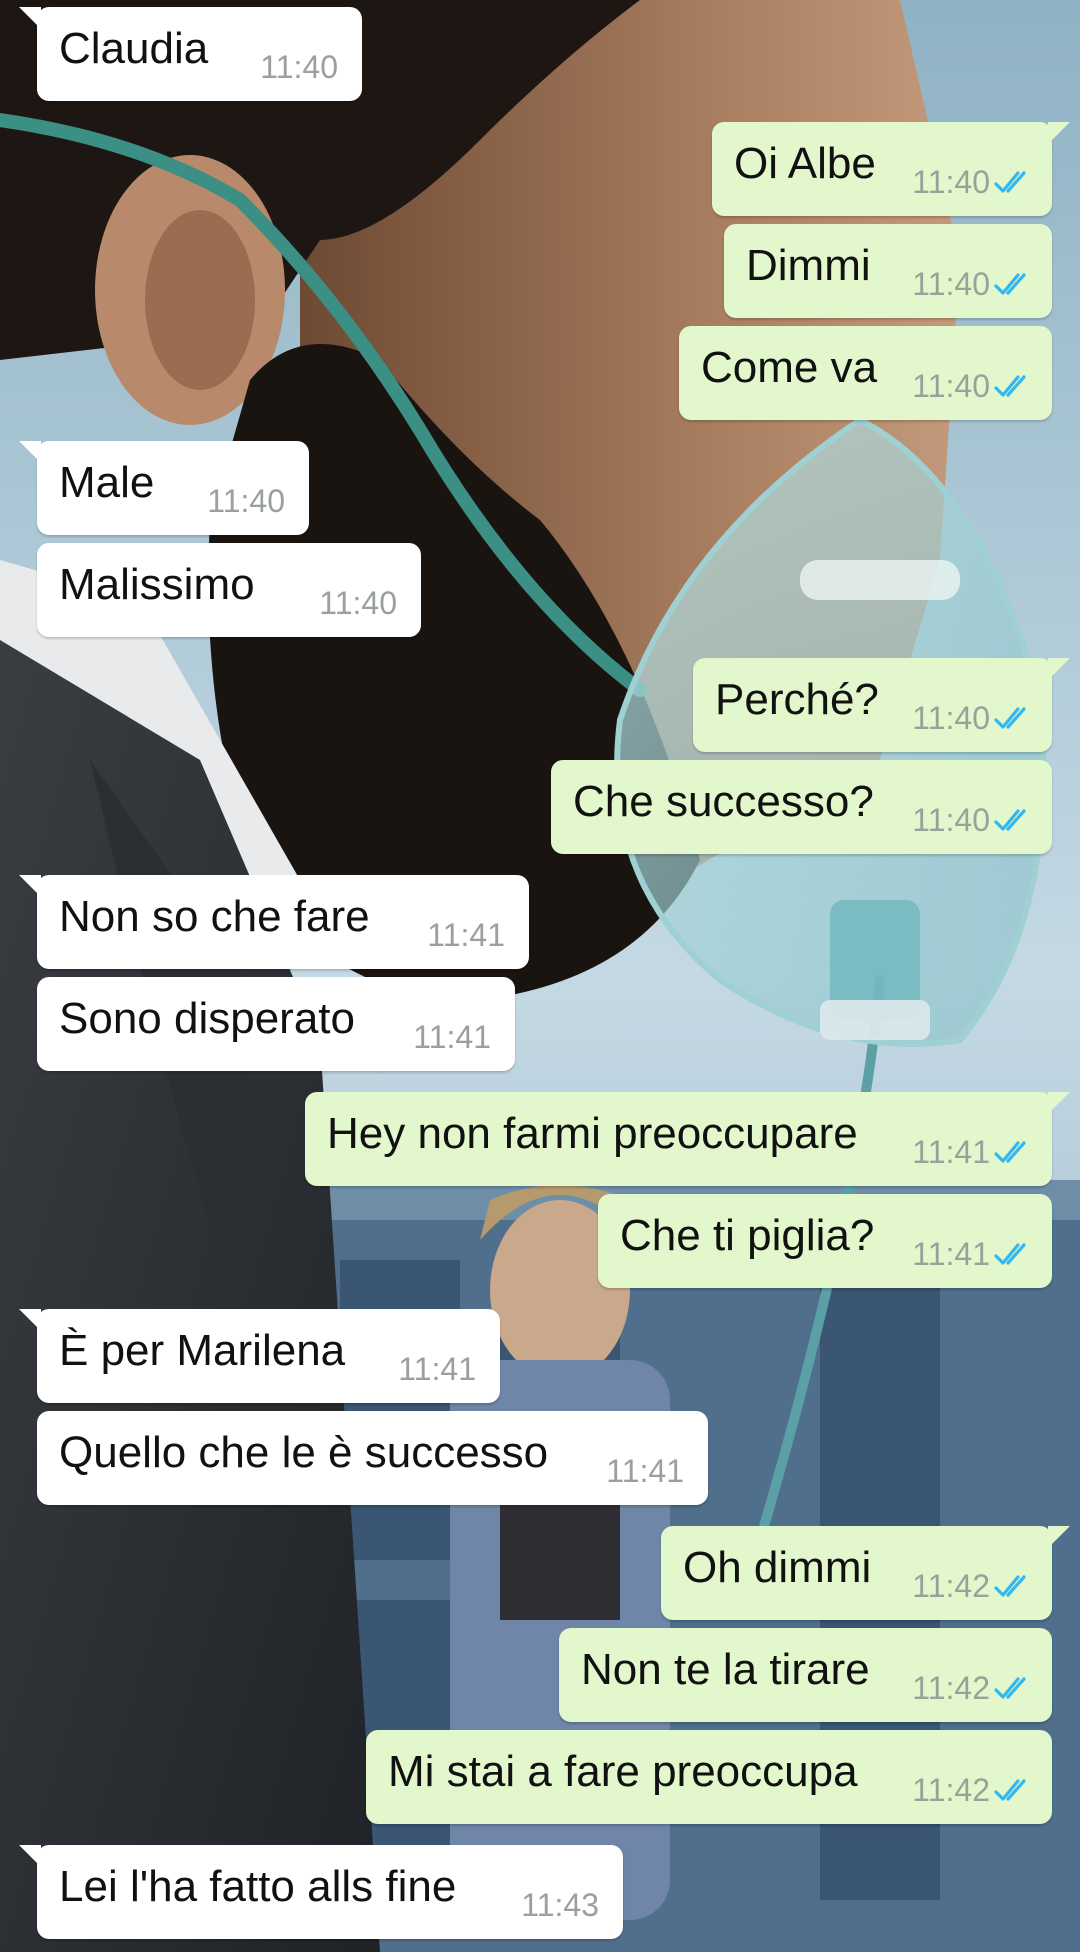  Describe the element at coordinates (107, 482) in the screenshot. I see `message-text: Male` at that location.